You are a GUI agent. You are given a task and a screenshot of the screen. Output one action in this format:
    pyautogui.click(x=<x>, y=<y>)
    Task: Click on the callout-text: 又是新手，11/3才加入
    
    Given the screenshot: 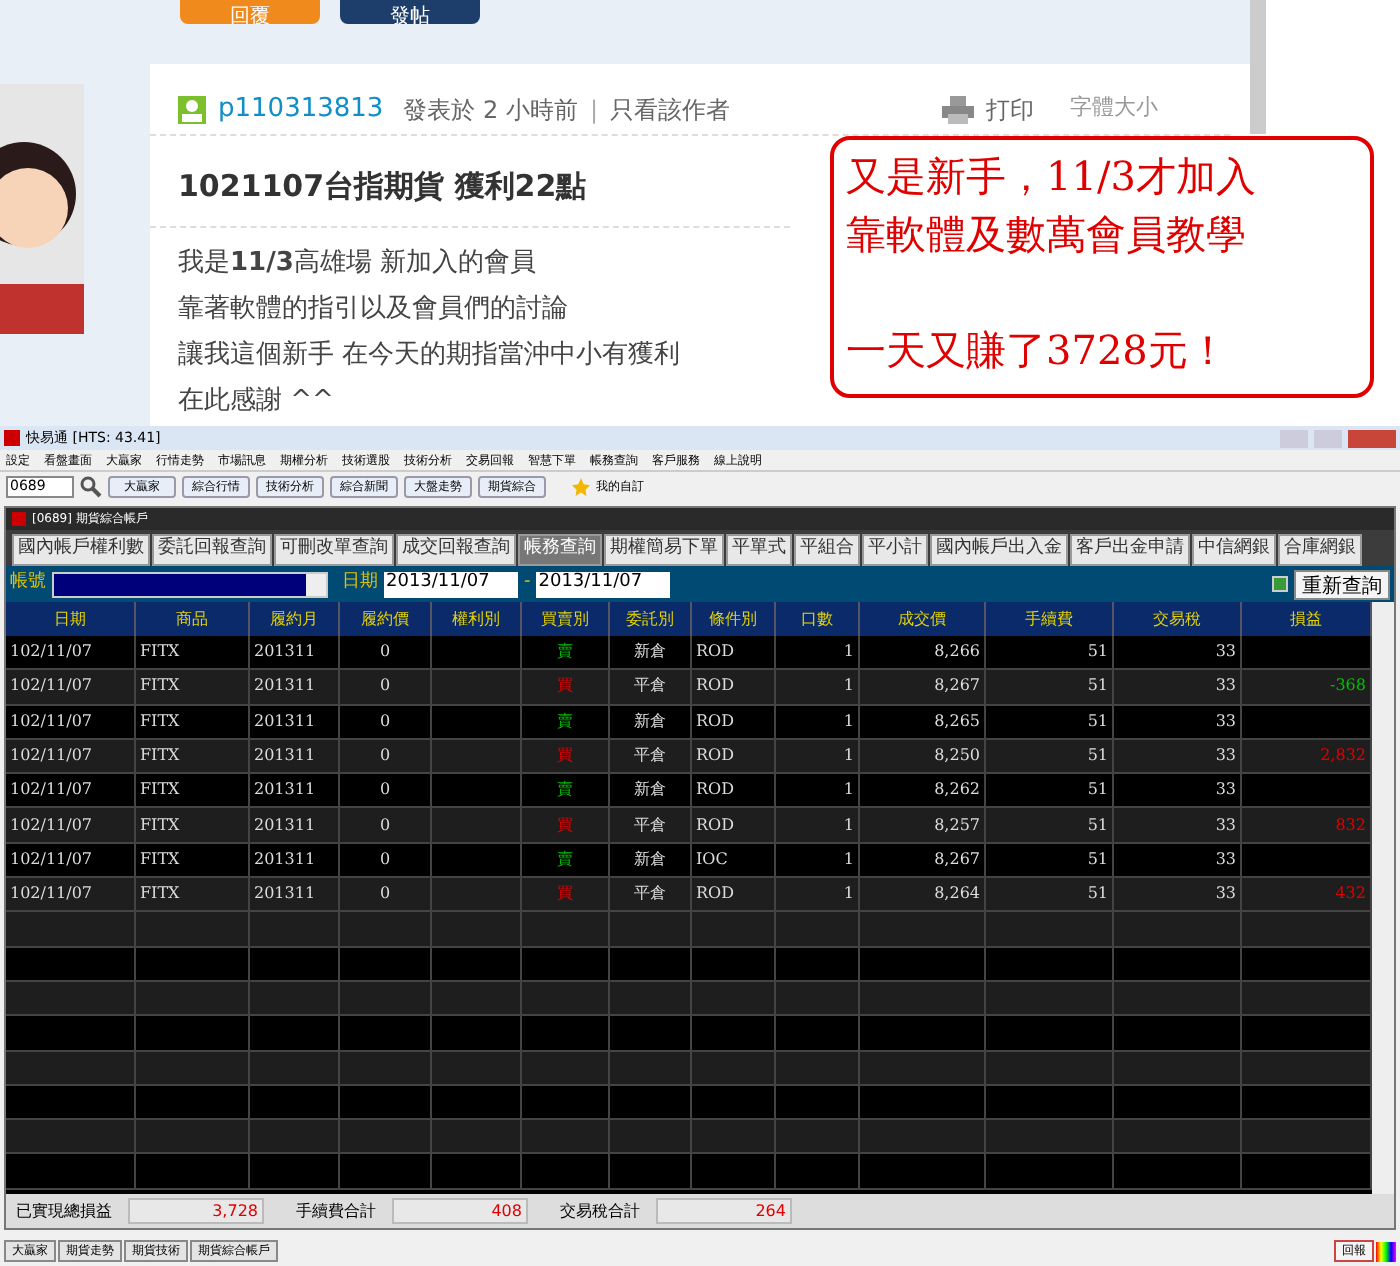 What is the action you would take?
    pyautogui.click(x=1052, y=177)
    